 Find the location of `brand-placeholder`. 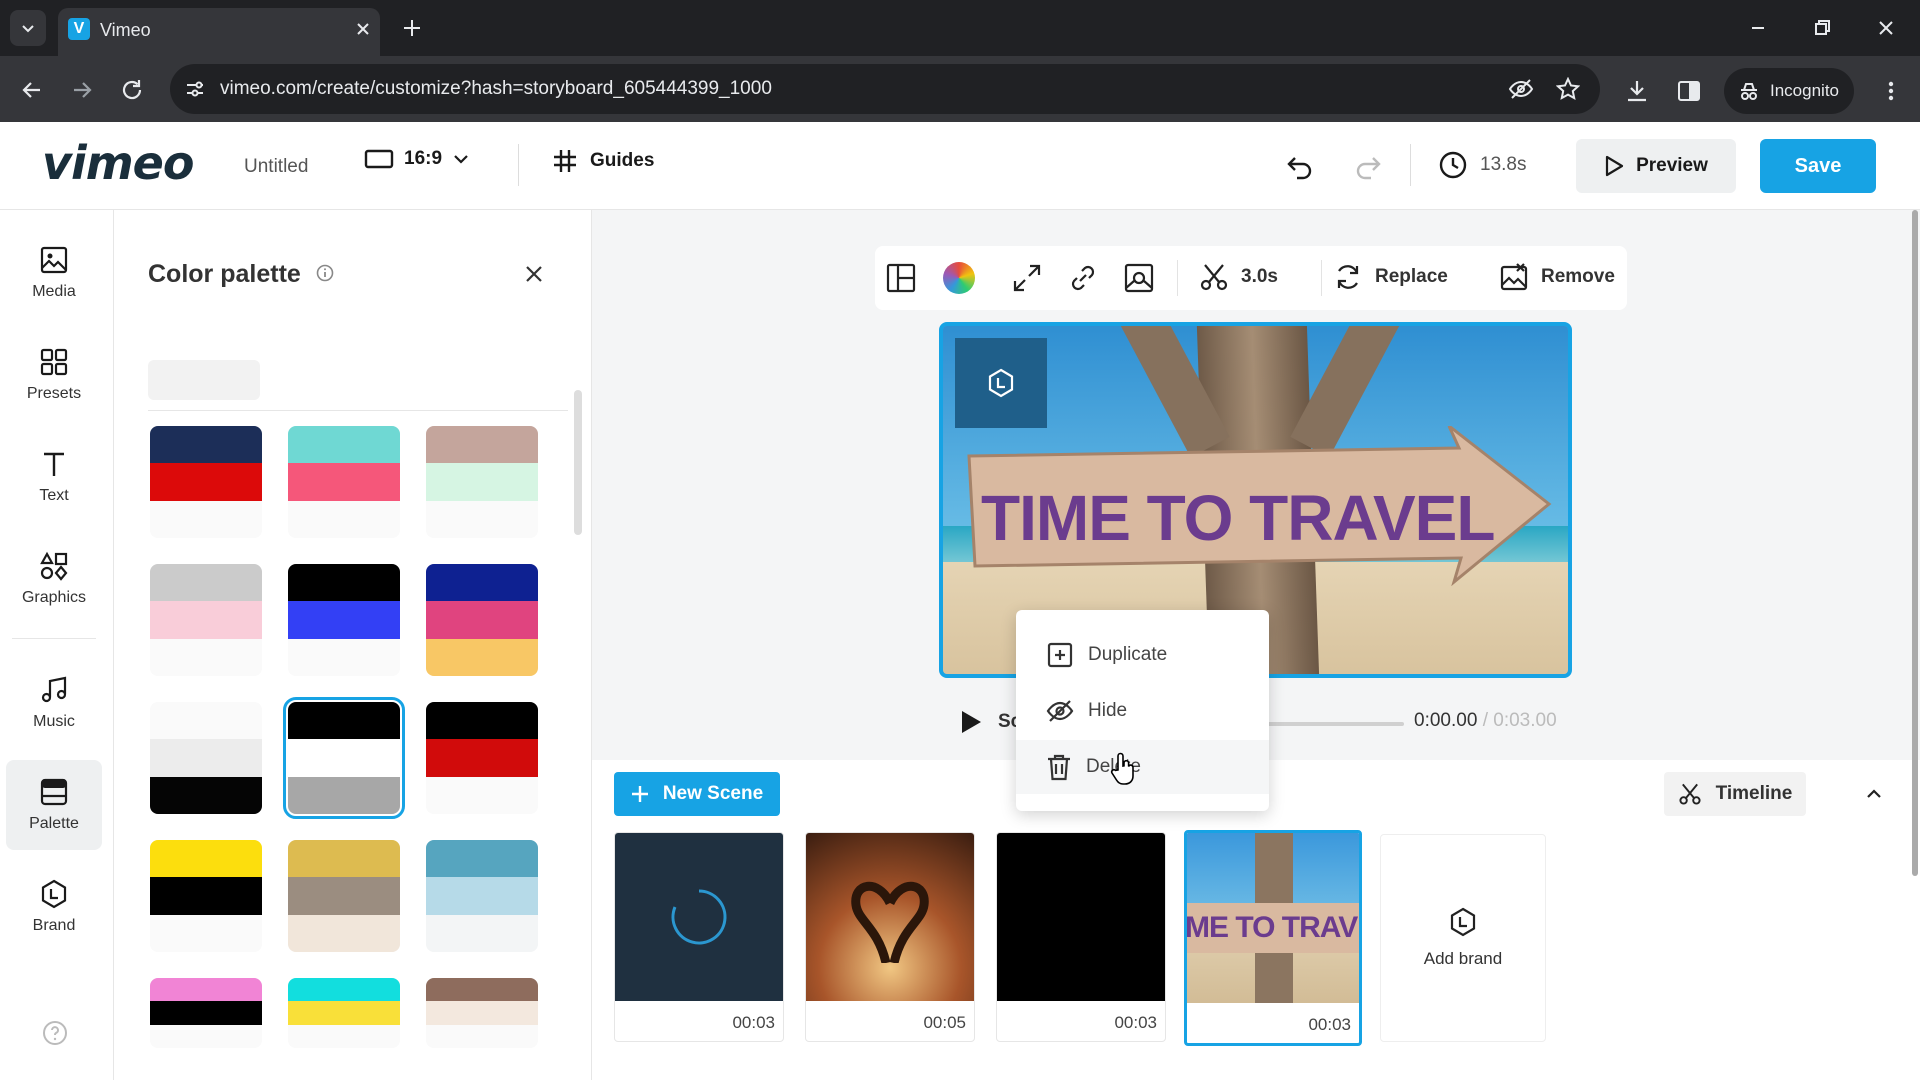

brand-placeholder is located at coordinates (1001, 383).